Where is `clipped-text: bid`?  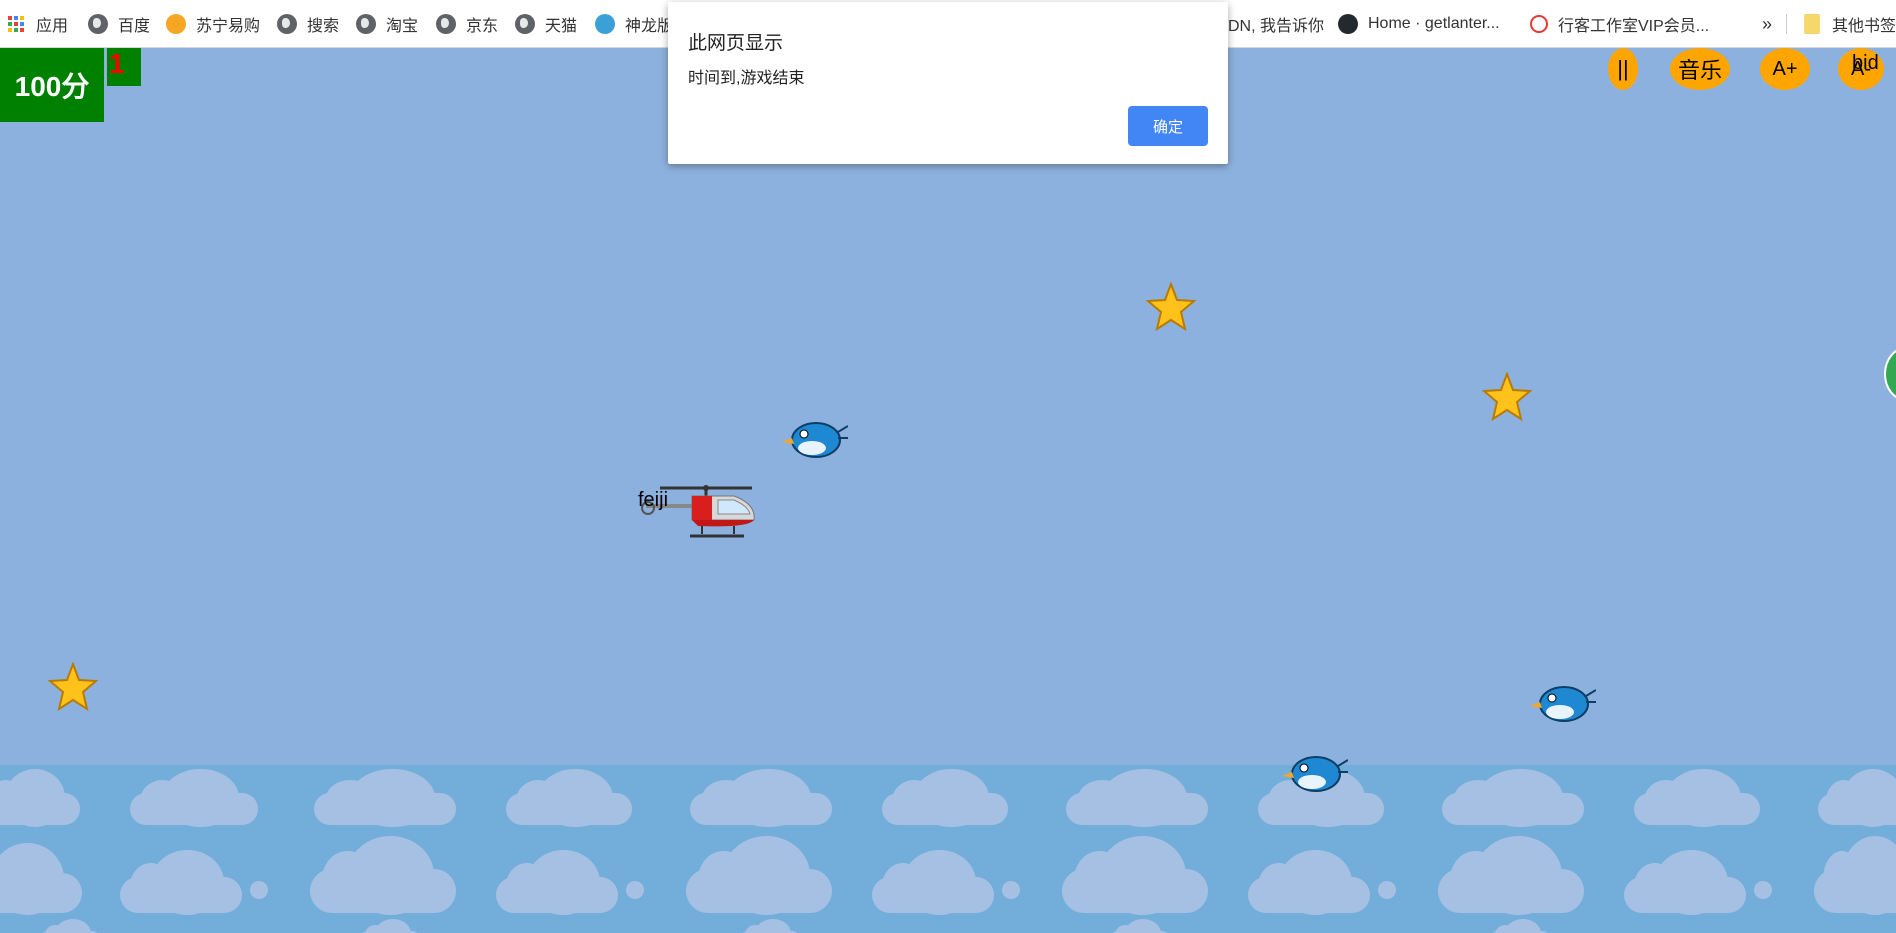 clipped-text: bid is located at coordinates (1865, 63).